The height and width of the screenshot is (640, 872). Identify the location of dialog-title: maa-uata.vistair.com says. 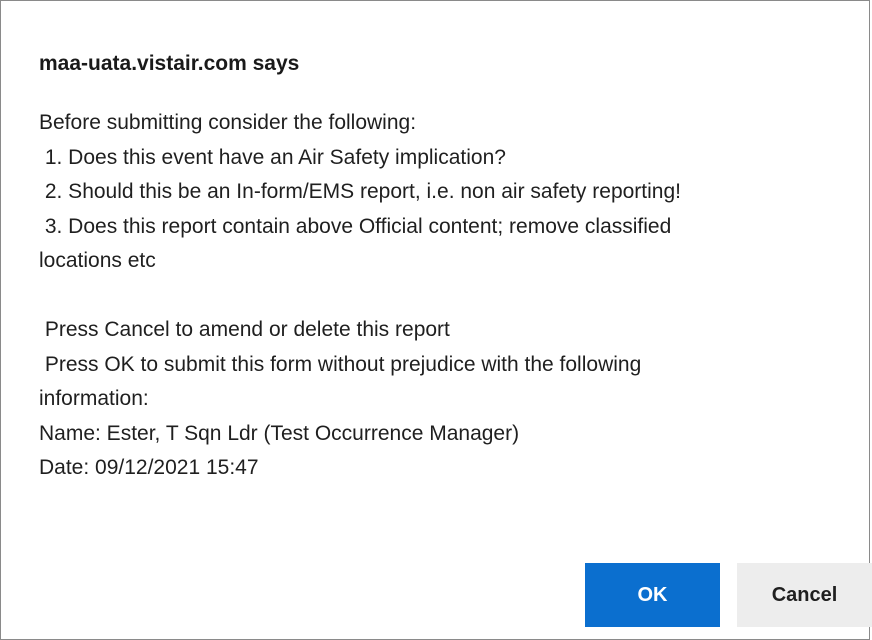
(169, 63).